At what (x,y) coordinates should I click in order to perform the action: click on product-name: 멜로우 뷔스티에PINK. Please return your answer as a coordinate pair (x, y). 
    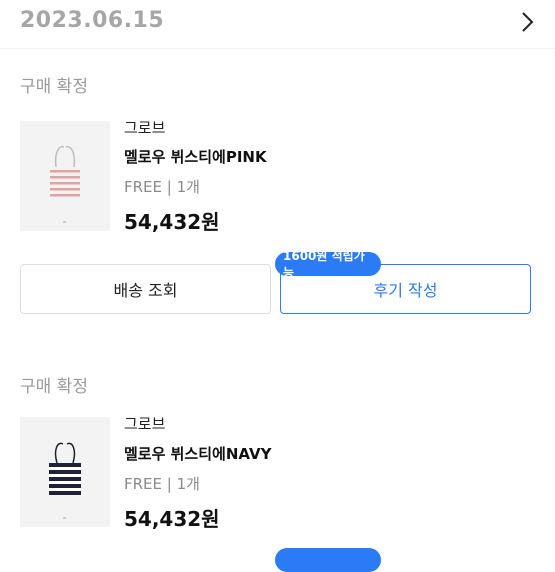
    Looking at the image, I should click on (195, 156).